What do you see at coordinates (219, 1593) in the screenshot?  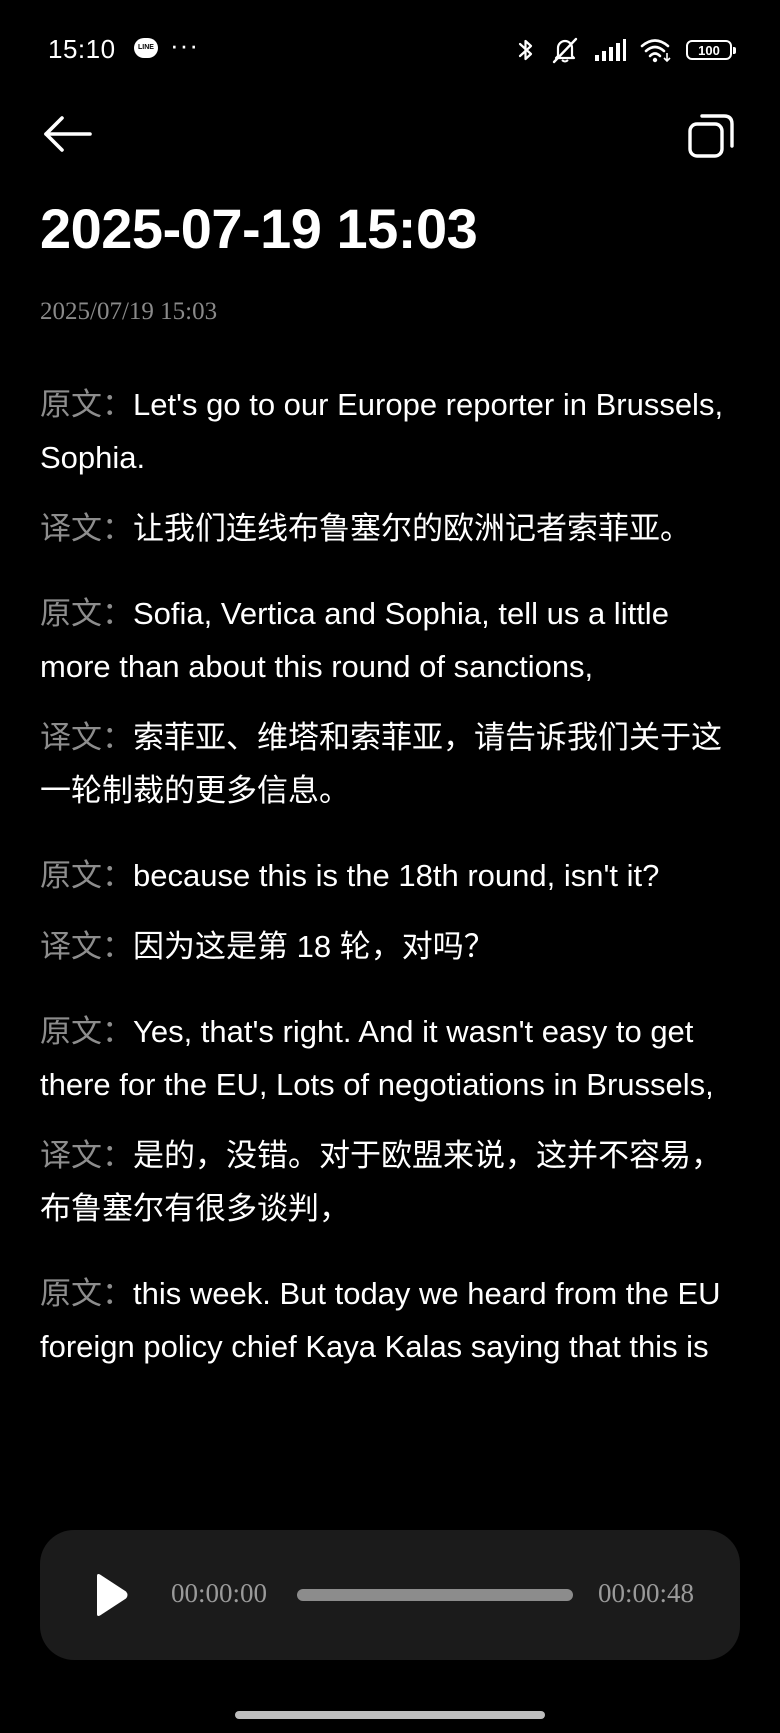 I see `current-time: 00:00:00` at bounding box center [219, 1593].